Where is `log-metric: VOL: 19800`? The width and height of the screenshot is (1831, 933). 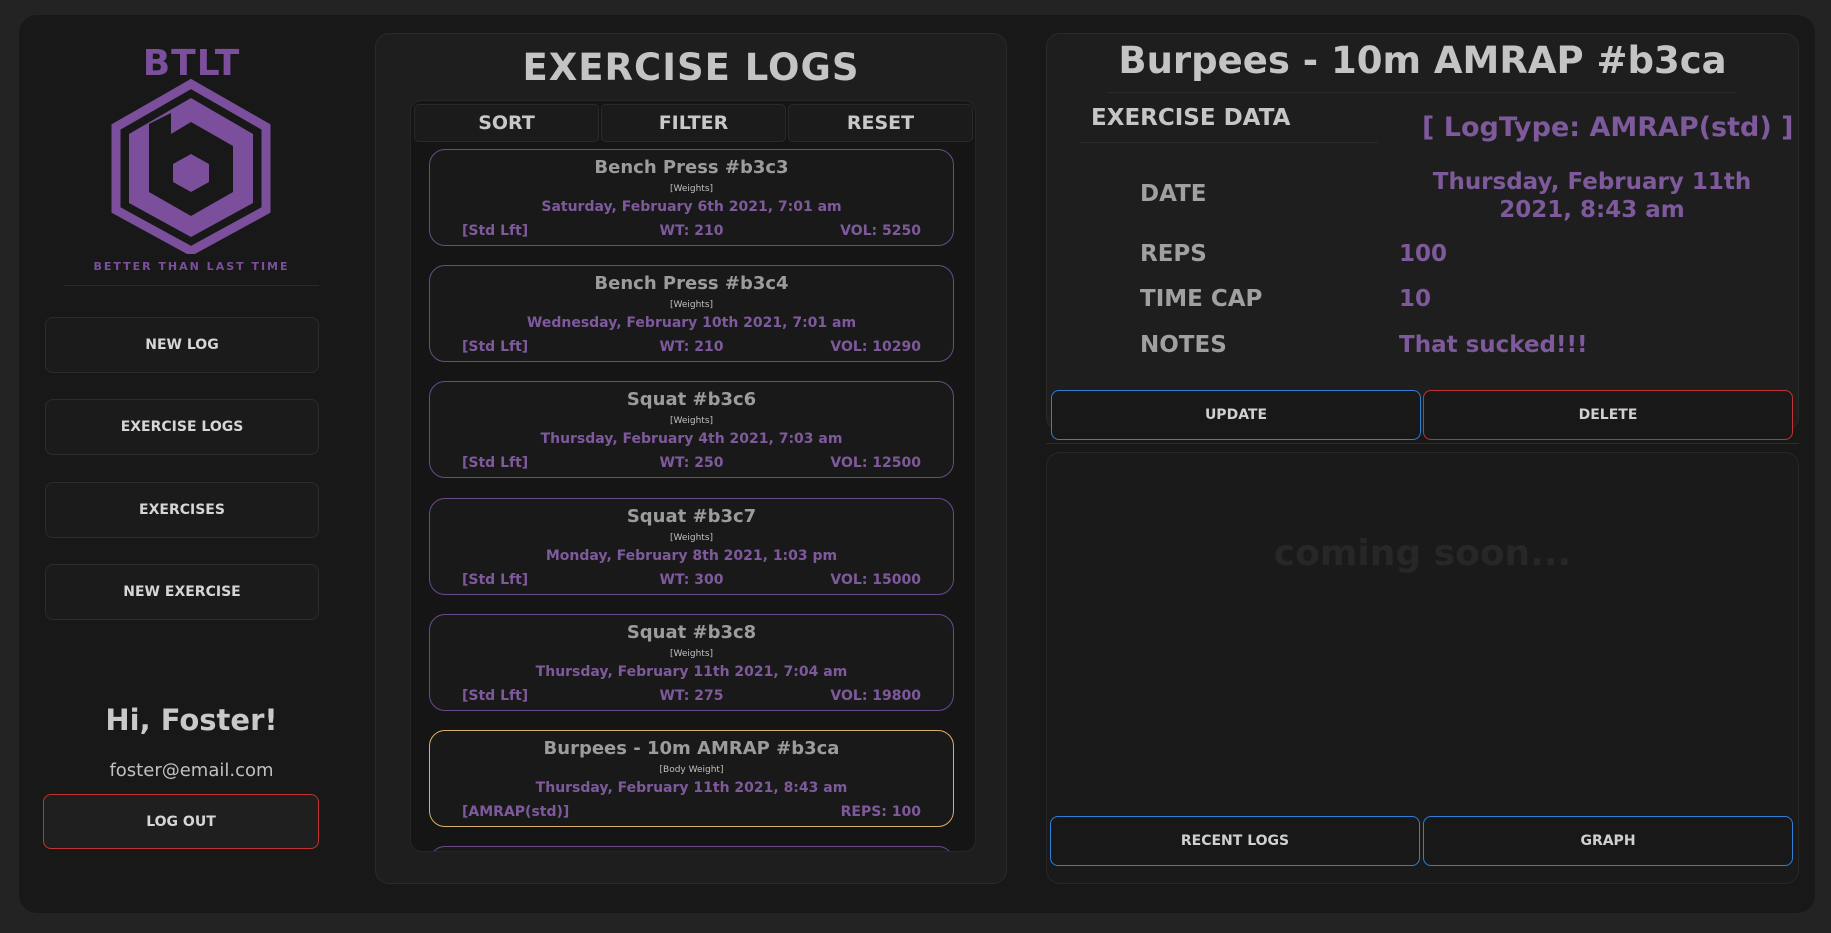
log-metric: VOL: 19800 is located at coordinates (875, 696).